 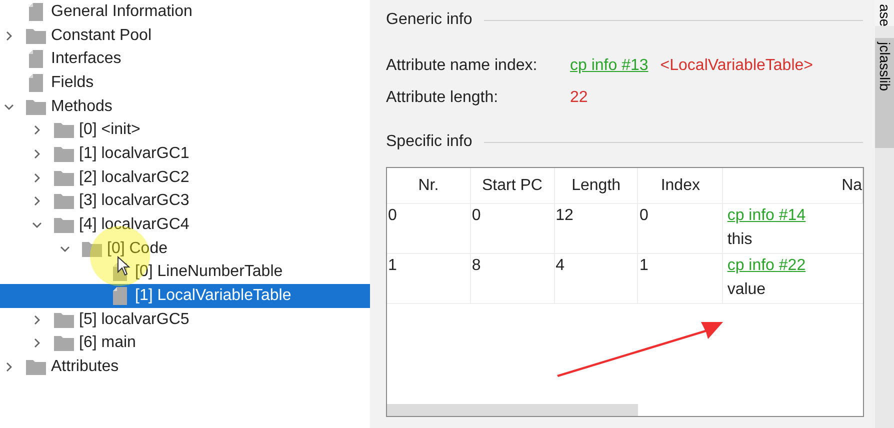 What do you see at coordinates (429, 20) in the screenshot?
I see `section-title: Generic info` at bounding box center [429, 20].